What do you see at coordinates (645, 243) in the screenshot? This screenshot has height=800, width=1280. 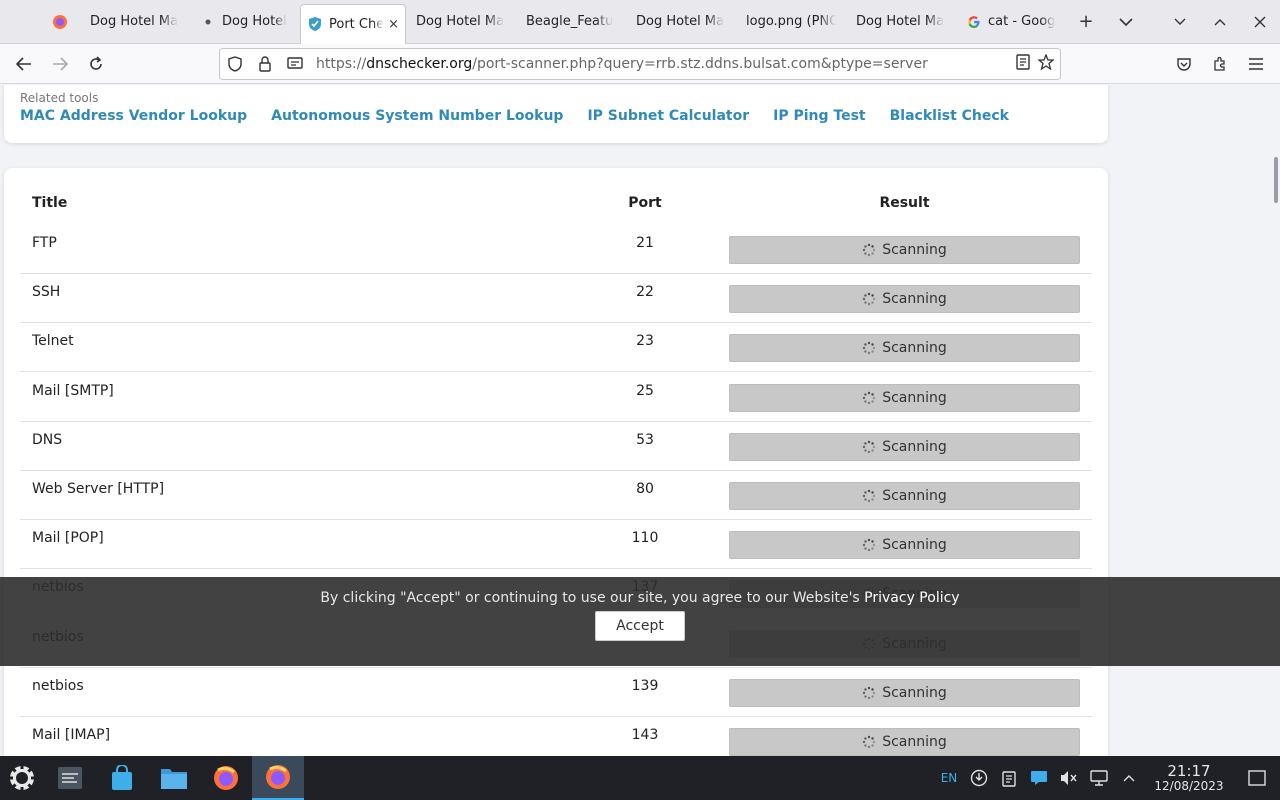 I see `port-number: 21` at bounding box center [645, 243].